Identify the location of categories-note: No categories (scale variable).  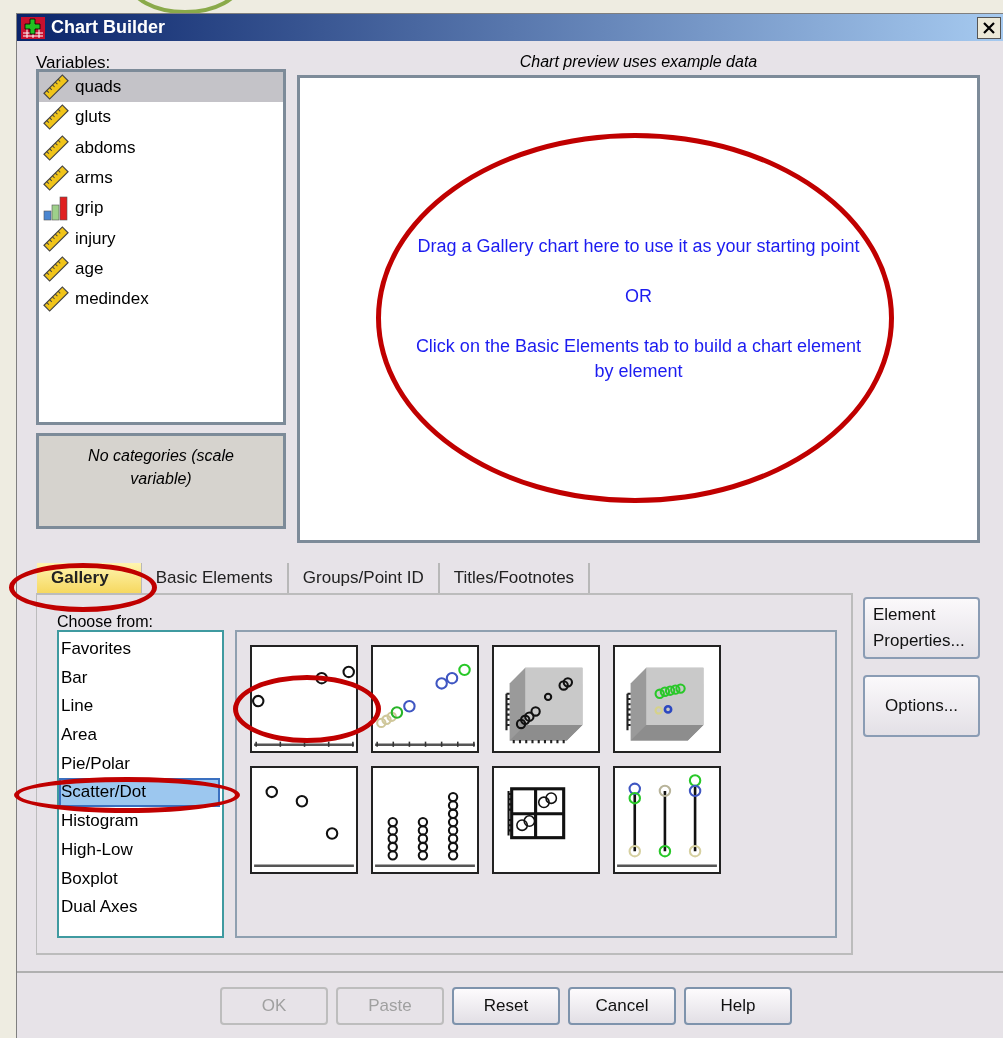
(161, 481).